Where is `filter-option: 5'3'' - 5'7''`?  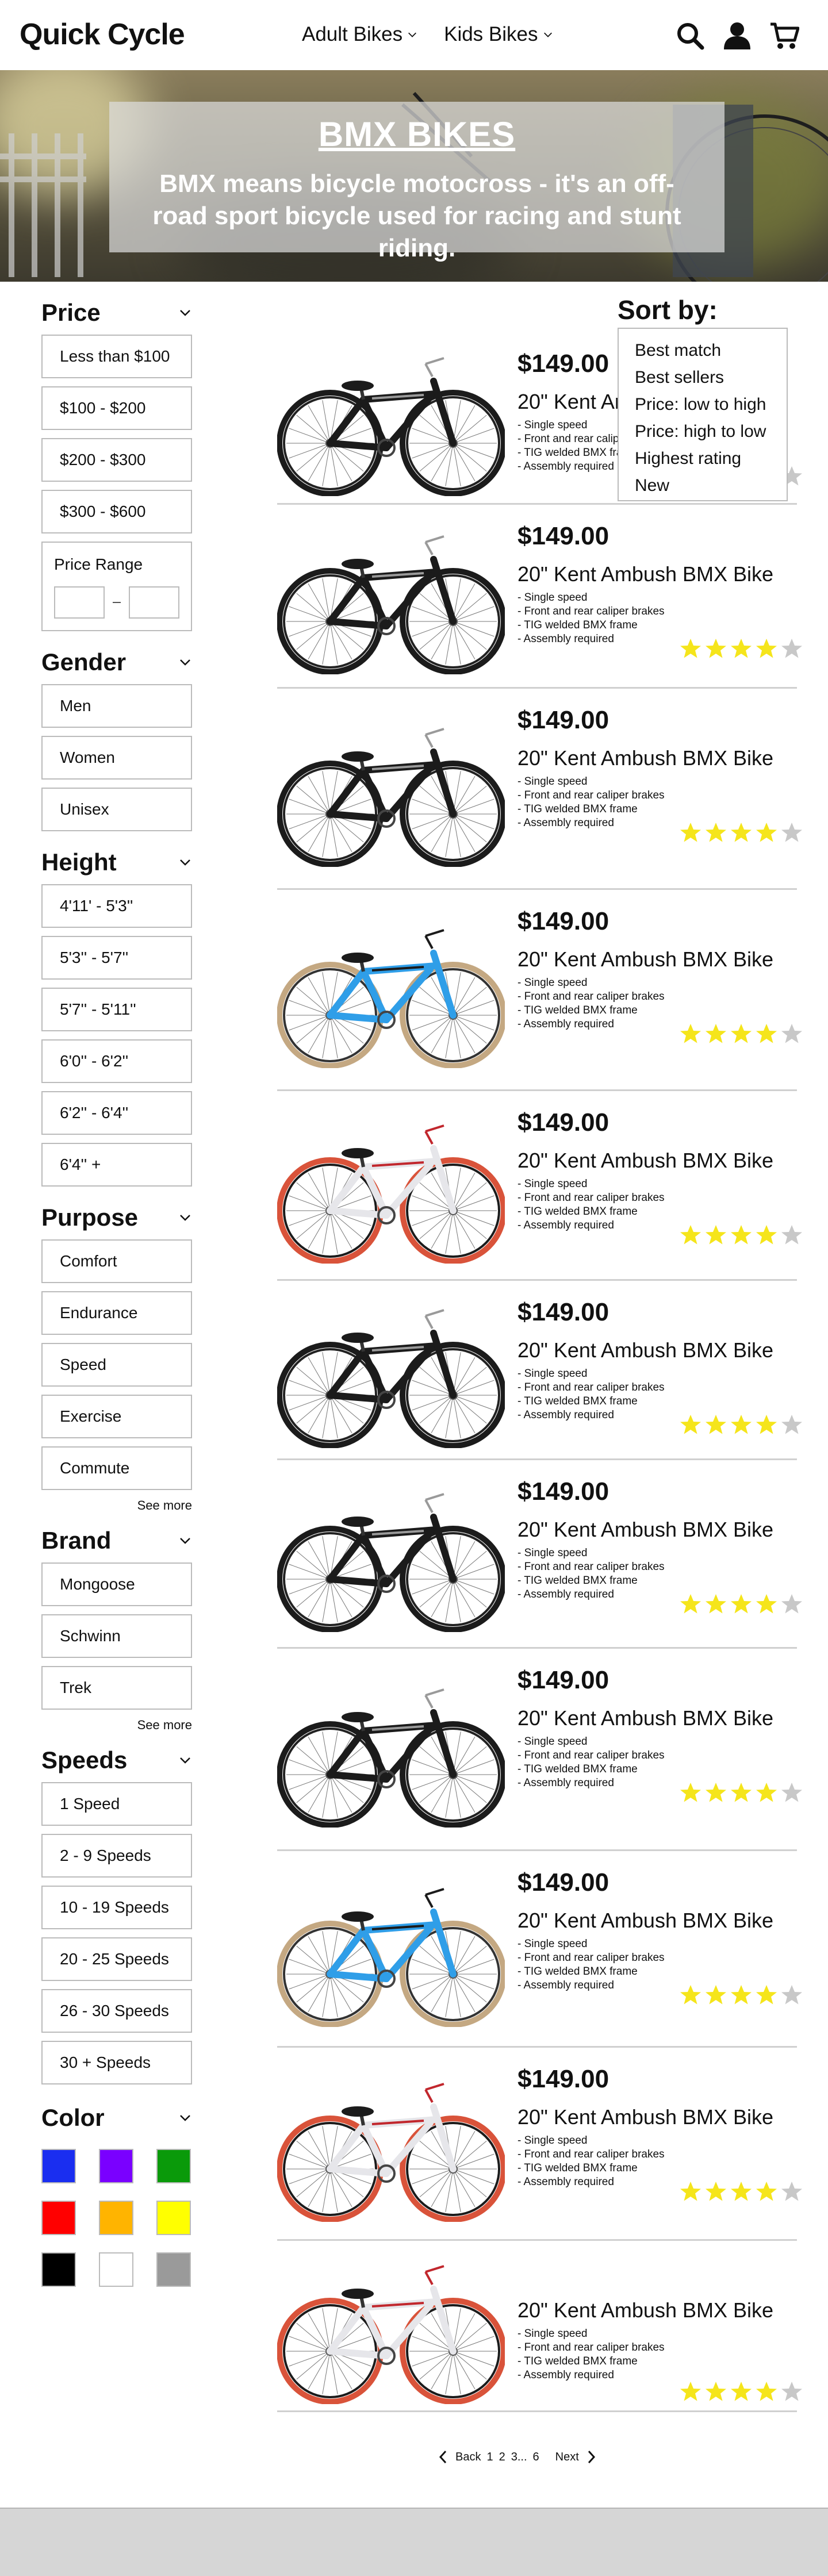
filter-option: 5'3'' - 5'7'' is located at coordinates (116, 958).